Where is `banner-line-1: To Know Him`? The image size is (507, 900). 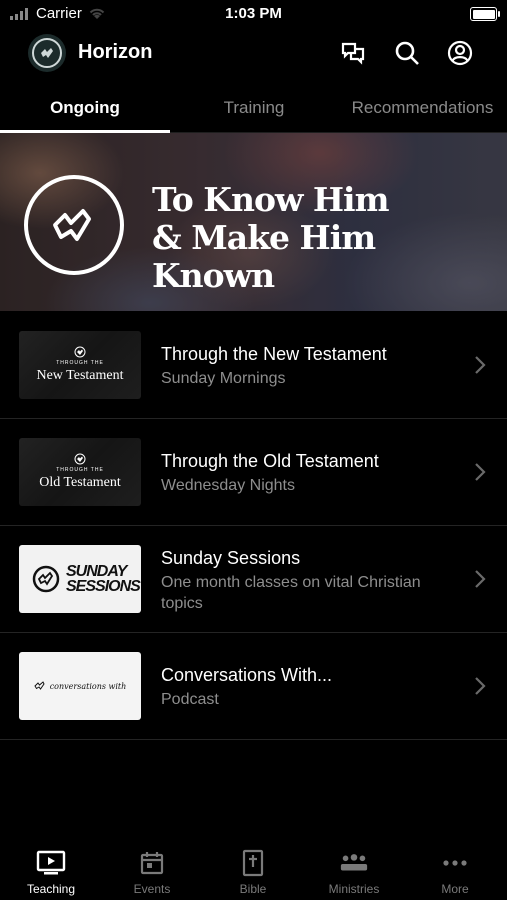 banner-line-1: To Know Him is located at coordinates (270, 199).